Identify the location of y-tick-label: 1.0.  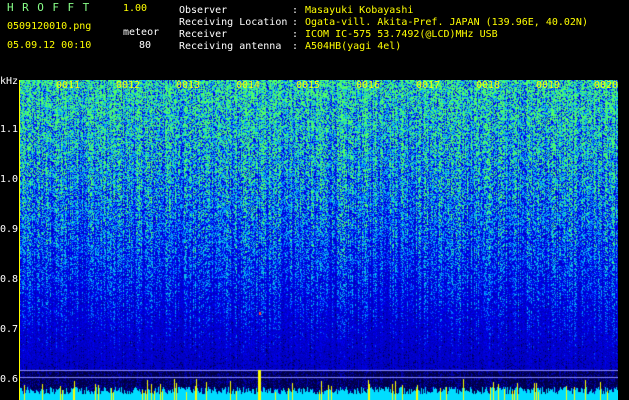
(9, 179).